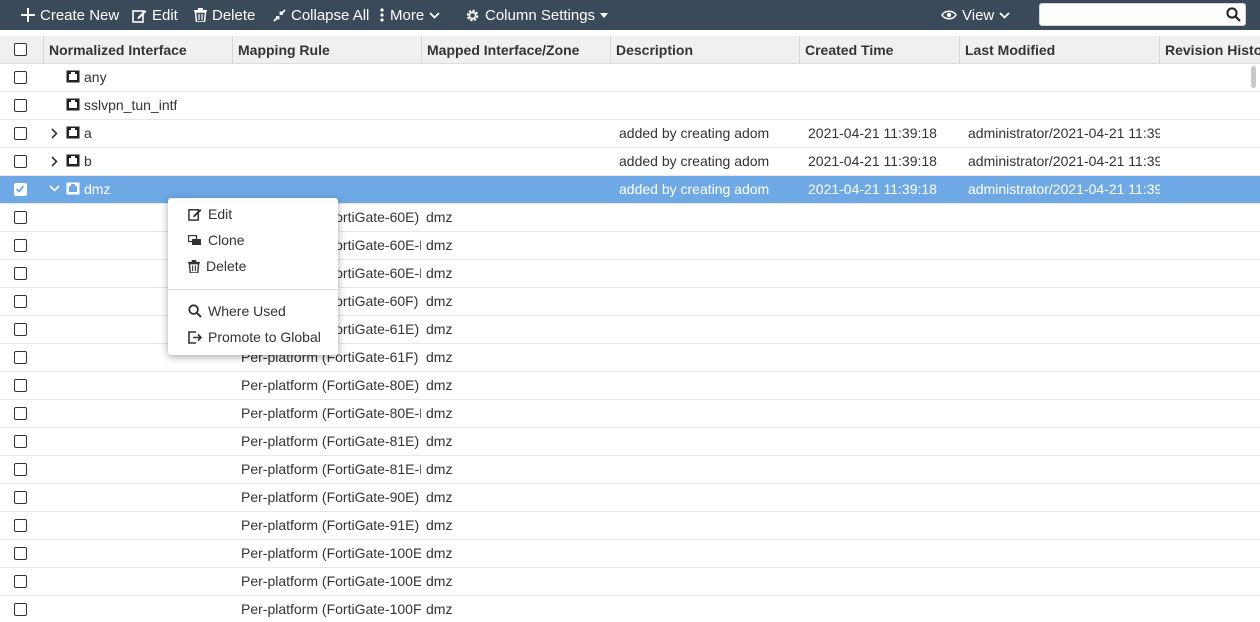 The image size is (1260, 622). I want to click on mapping-rule-cell: Per-platform (FortiGate-80E-POE), so click(331, 413).